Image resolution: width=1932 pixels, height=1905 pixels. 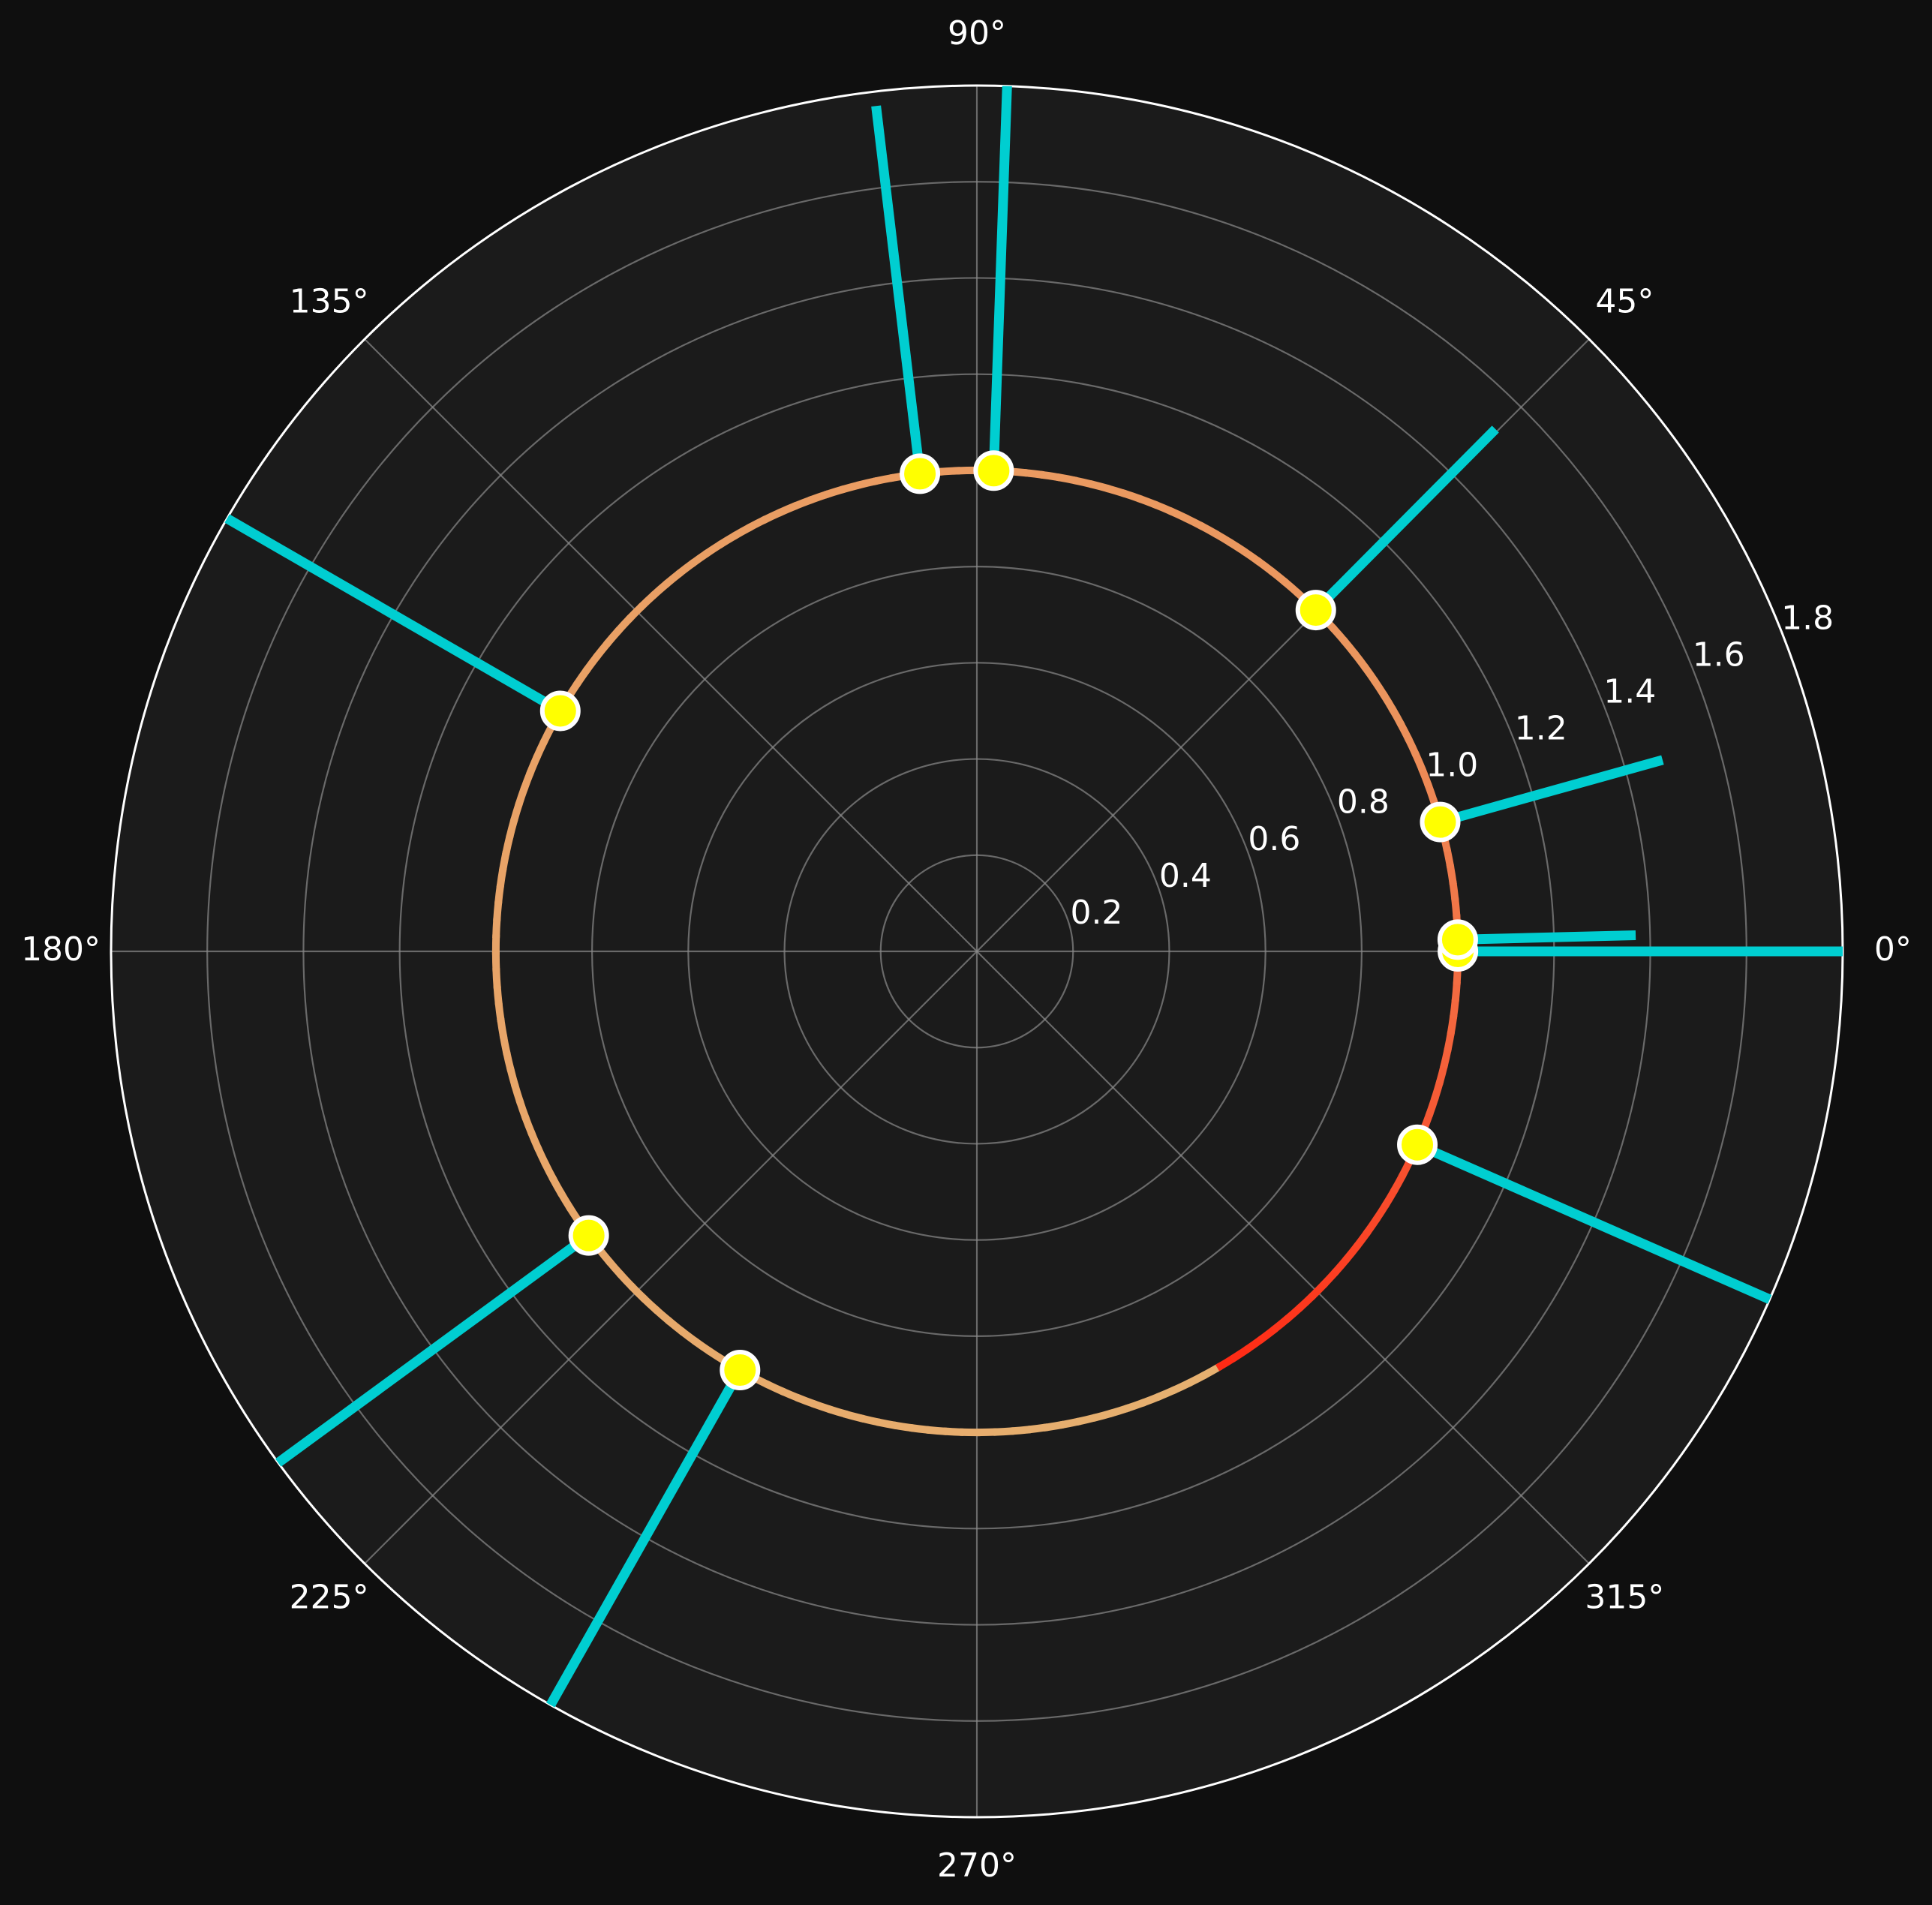 I want to click on r-tick-label: 1.2, so click(x=1541, y=729).